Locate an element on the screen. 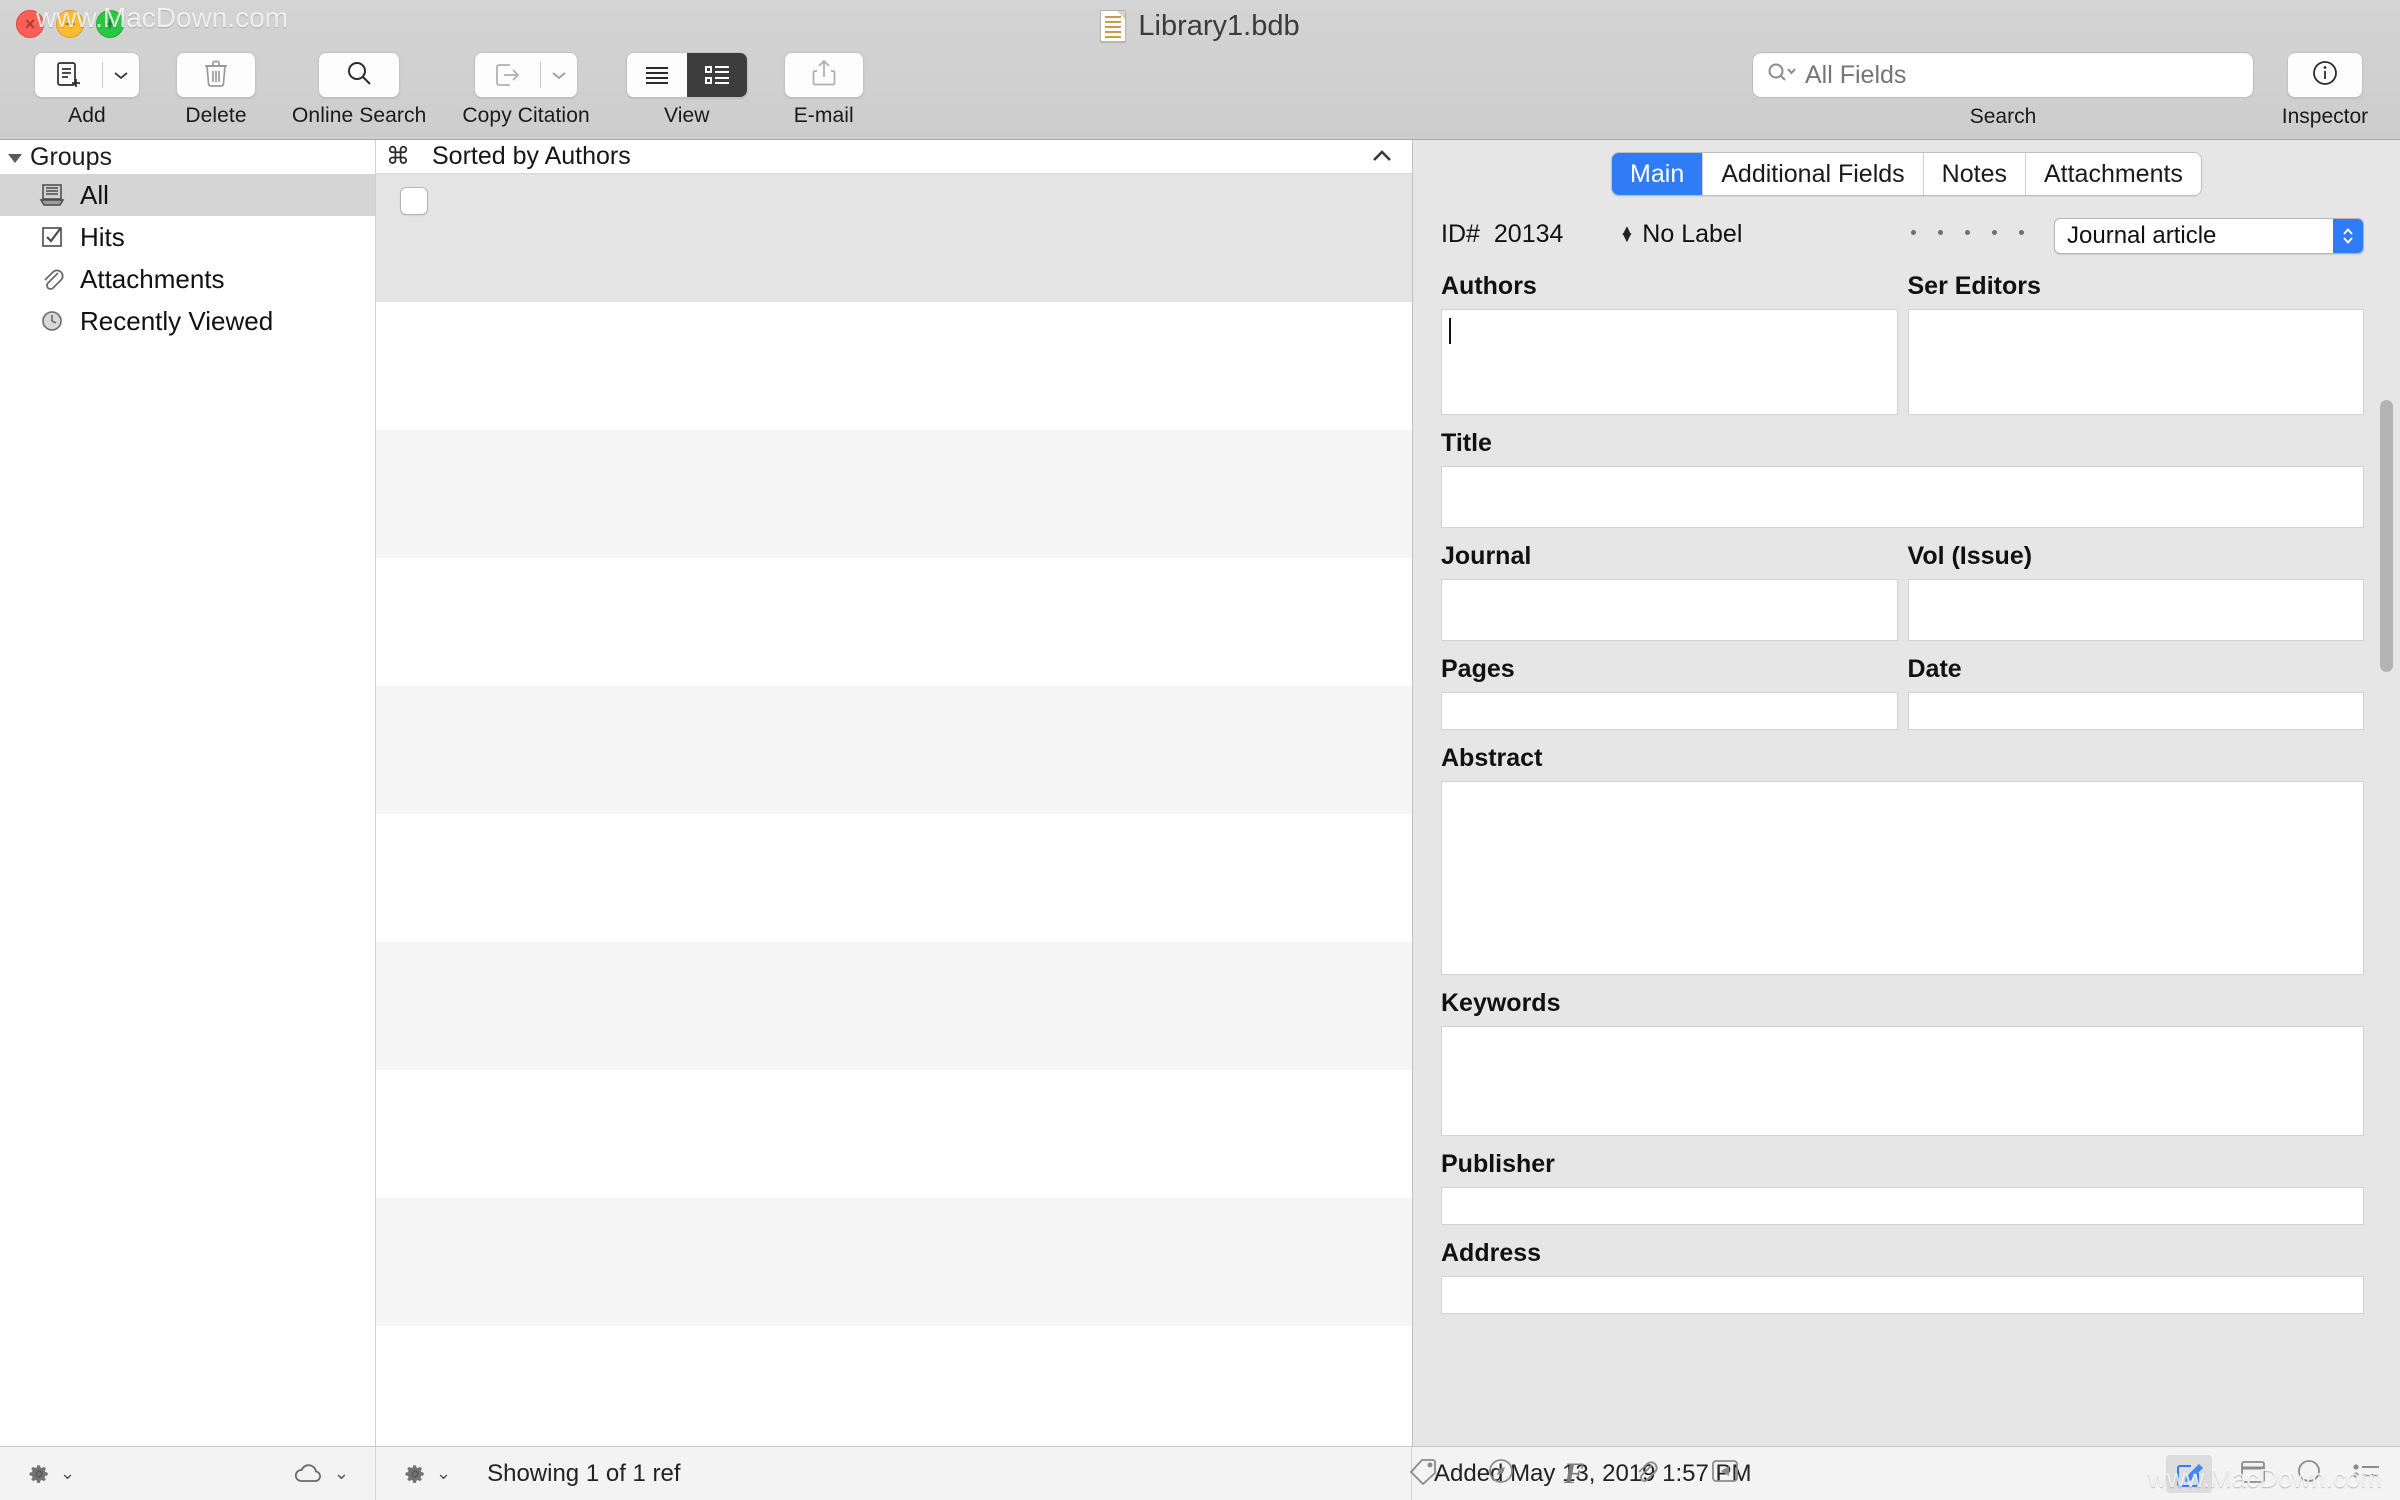 This screenshot has height=1500, width=2400. copy-citation-chevron-down-icon is located at coordinates (559, 75).